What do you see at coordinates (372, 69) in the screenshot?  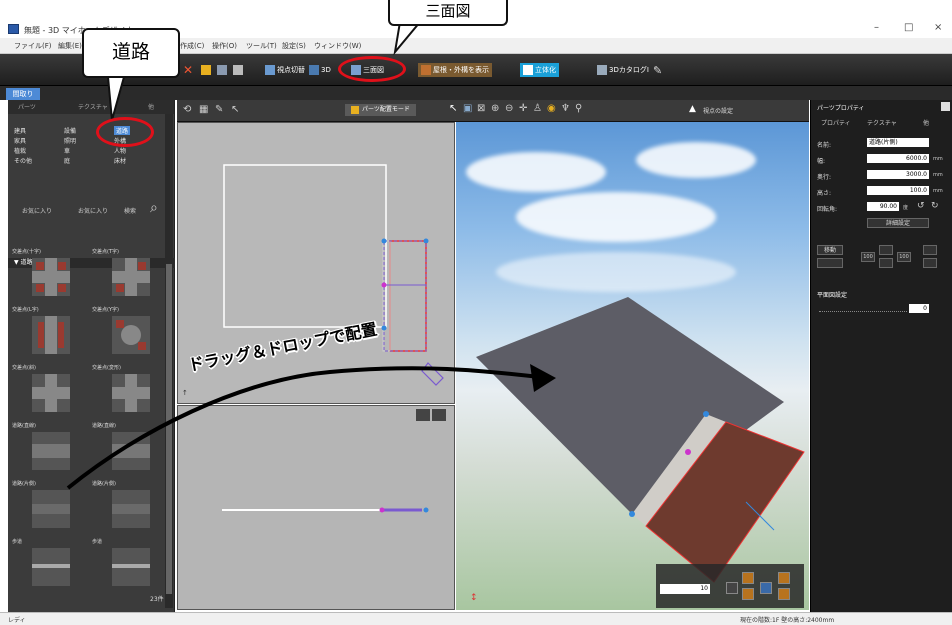 I see `sanmen-highlight-ring` at bounding box center [372, 69].